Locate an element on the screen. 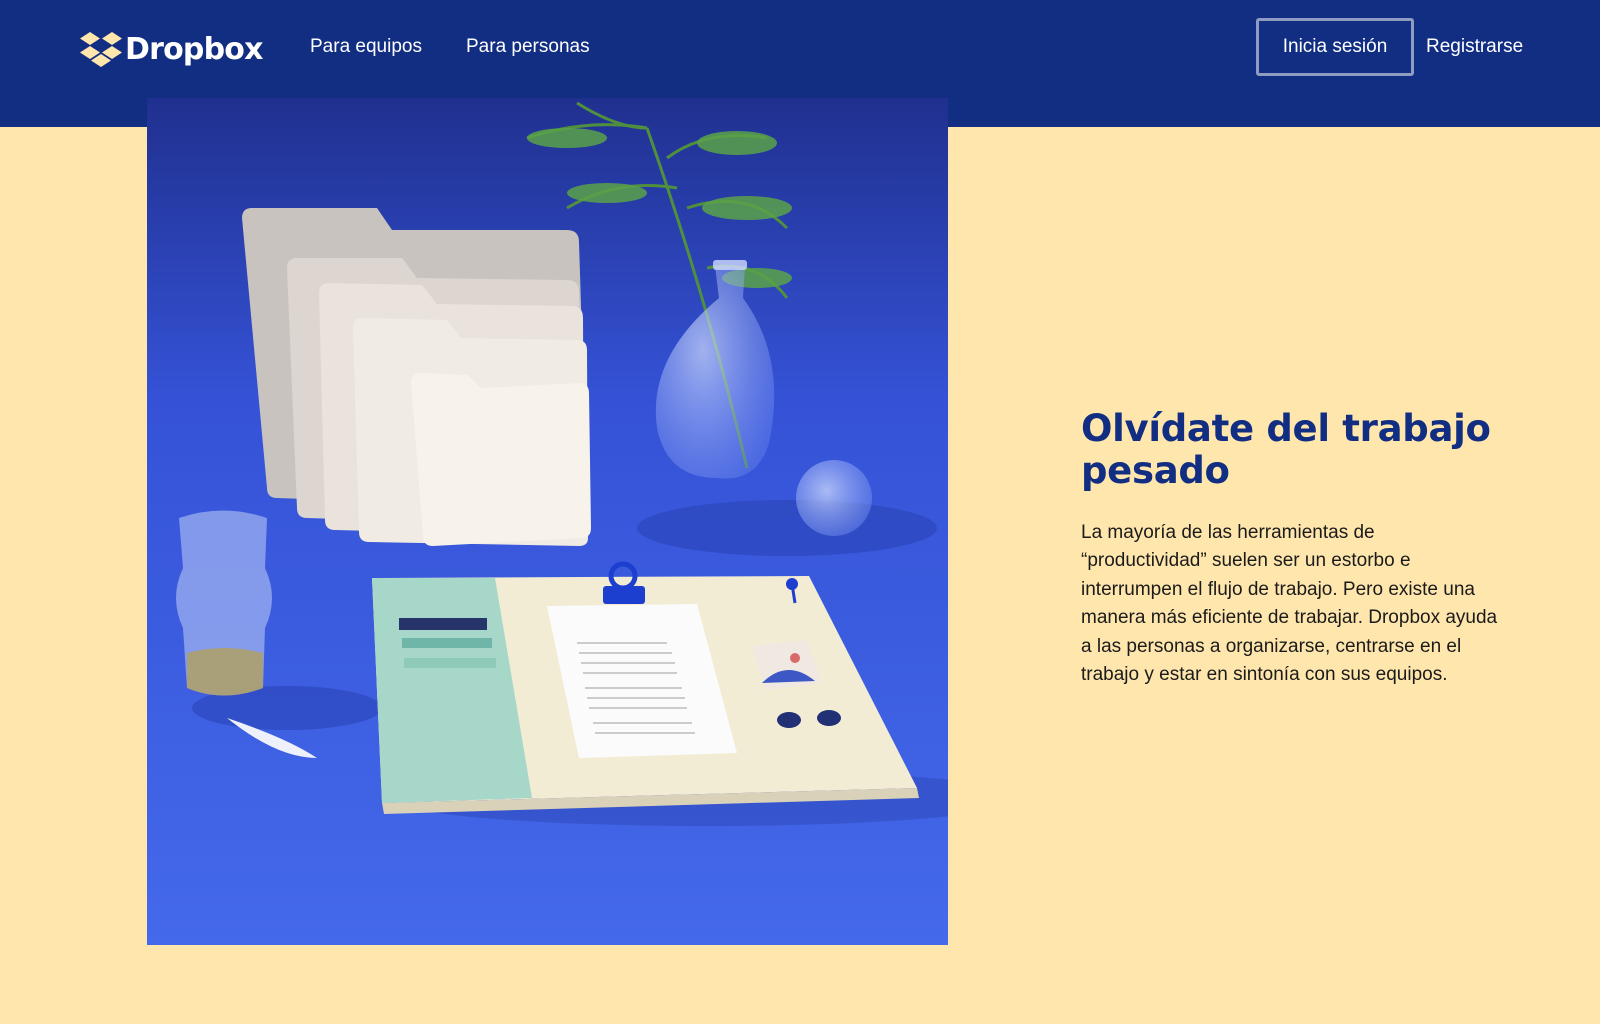 Image resolution: width=1600 pixels, height=1024 pixels. folder-stack is located at coordinates (416, 377).